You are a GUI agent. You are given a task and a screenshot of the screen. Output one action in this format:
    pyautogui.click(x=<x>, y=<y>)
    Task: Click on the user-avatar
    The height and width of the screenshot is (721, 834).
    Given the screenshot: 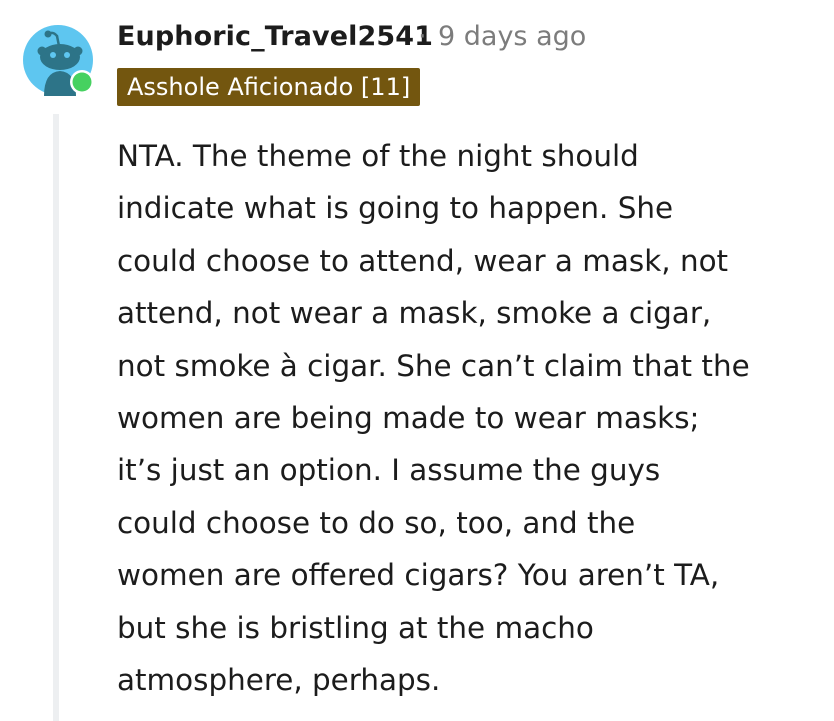 What is the action you would take?
    pyautogui.click(x=58, y=60)
    